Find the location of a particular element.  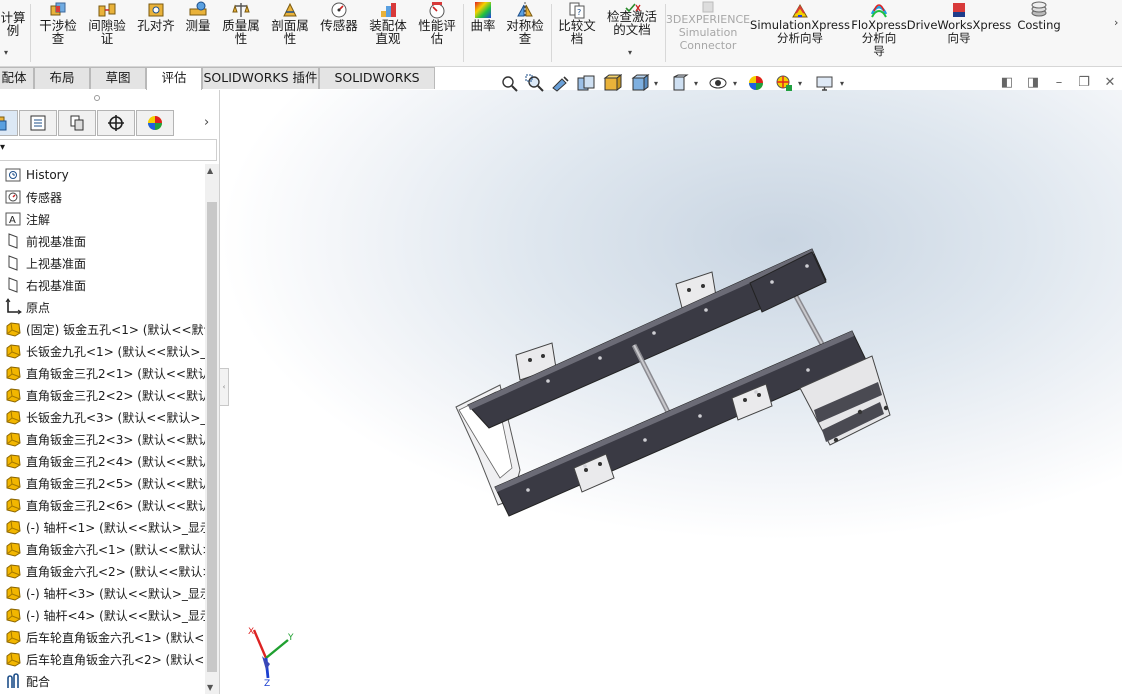

tree-item: (固定) 钣金五孔<1> (默认<<默认 is located at coordinates (102, 329).